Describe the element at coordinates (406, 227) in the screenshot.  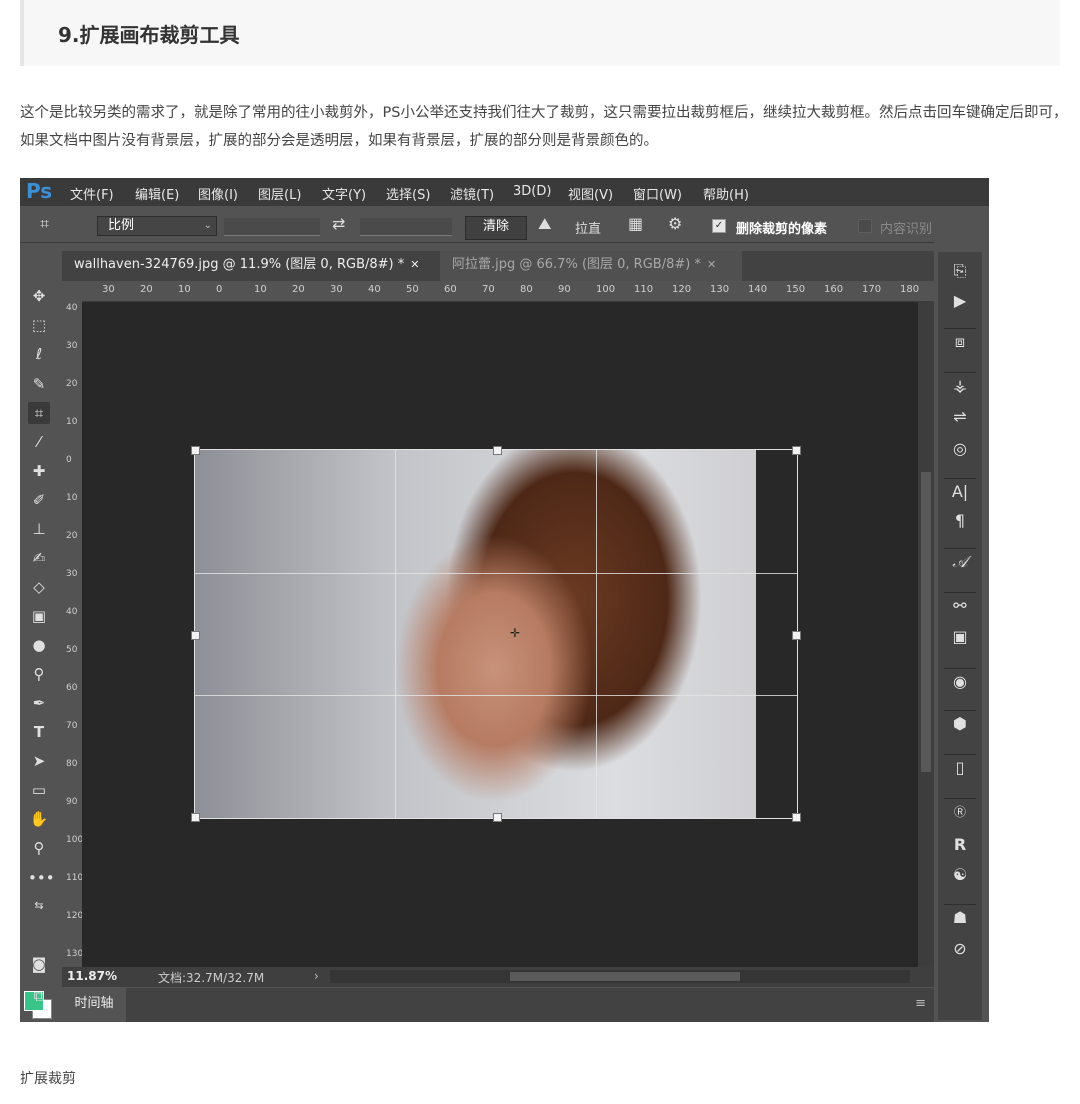
I see `height-input` at that location.